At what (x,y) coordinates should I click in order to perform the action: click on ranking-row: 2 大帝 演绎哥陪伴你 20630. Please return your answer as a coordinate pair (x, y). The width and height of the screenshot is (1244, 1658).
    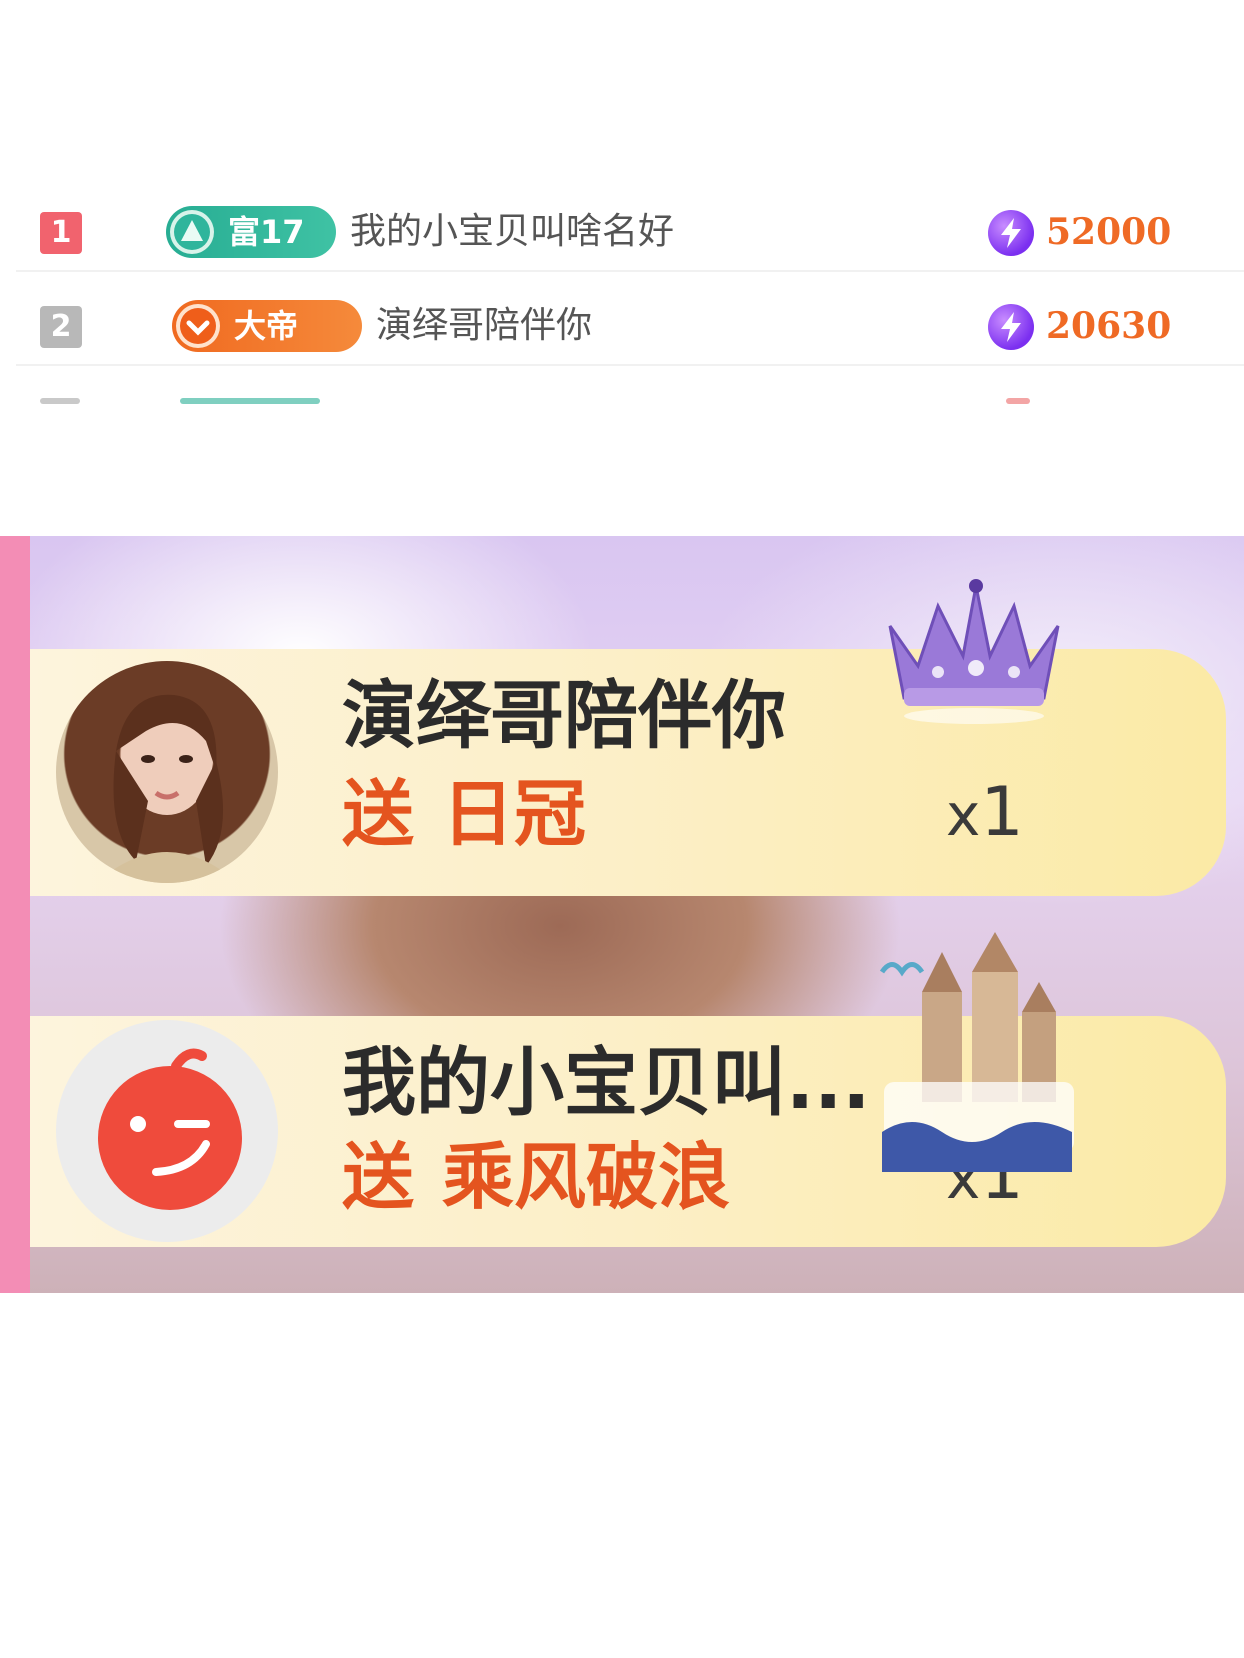
    Looking at the image, I should click on (622, 320).